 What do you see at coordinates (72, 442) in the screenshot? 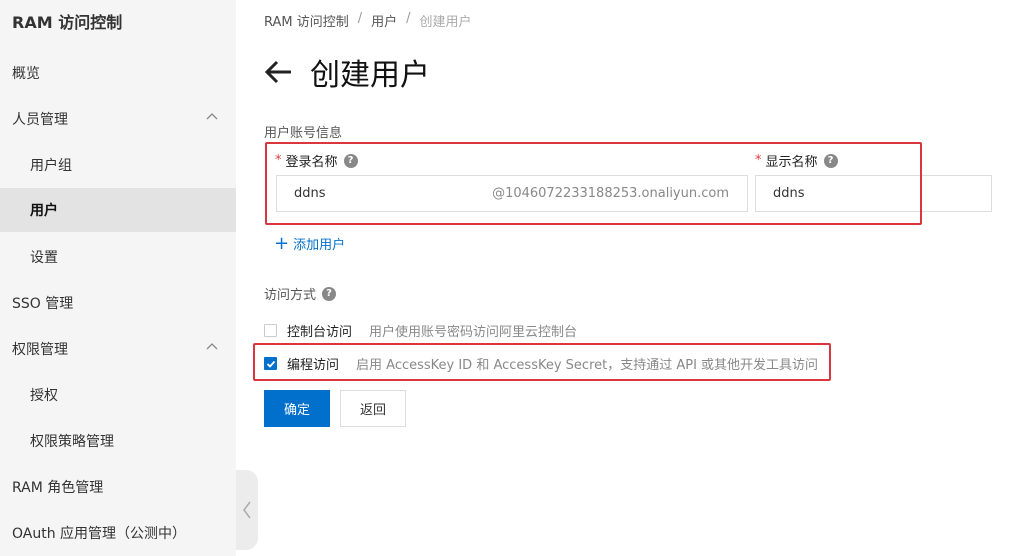
I see `sidebar-item-label: 权限策略管理` at bounding box center [72, 442].